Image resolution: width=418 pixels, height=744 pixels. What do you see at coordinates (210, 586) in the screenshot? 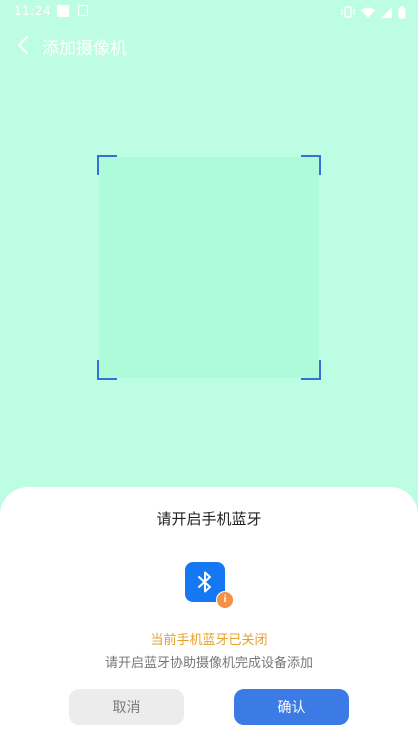
I see `bluetooth-status-graphic: i` at bounding box center [210, 586].